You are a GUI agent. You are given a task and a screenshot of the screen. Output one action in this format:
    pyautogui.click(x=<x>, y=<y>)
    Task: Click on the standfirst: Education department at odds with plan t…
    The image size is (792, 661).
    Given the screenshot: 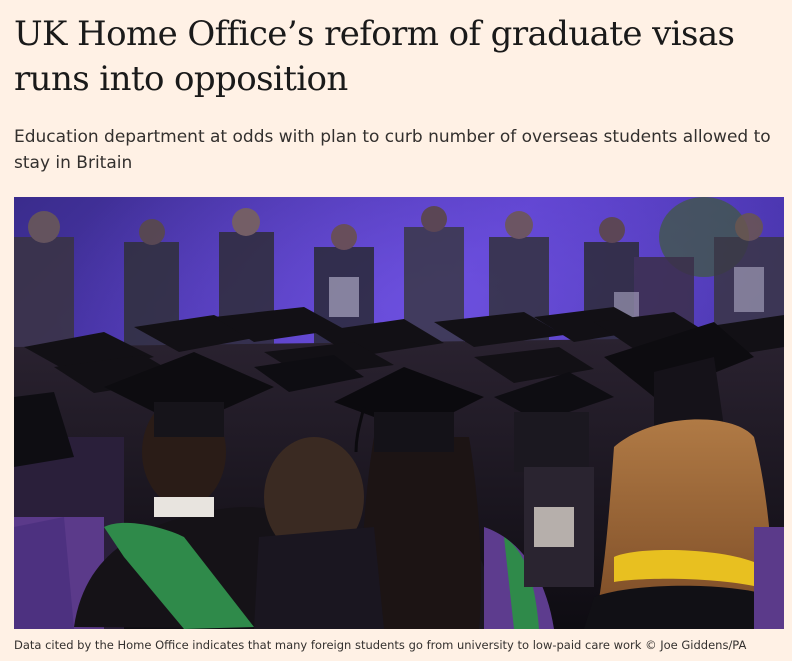 What is the action you would take?
    pyautogui.click(x=392, y=150)
    